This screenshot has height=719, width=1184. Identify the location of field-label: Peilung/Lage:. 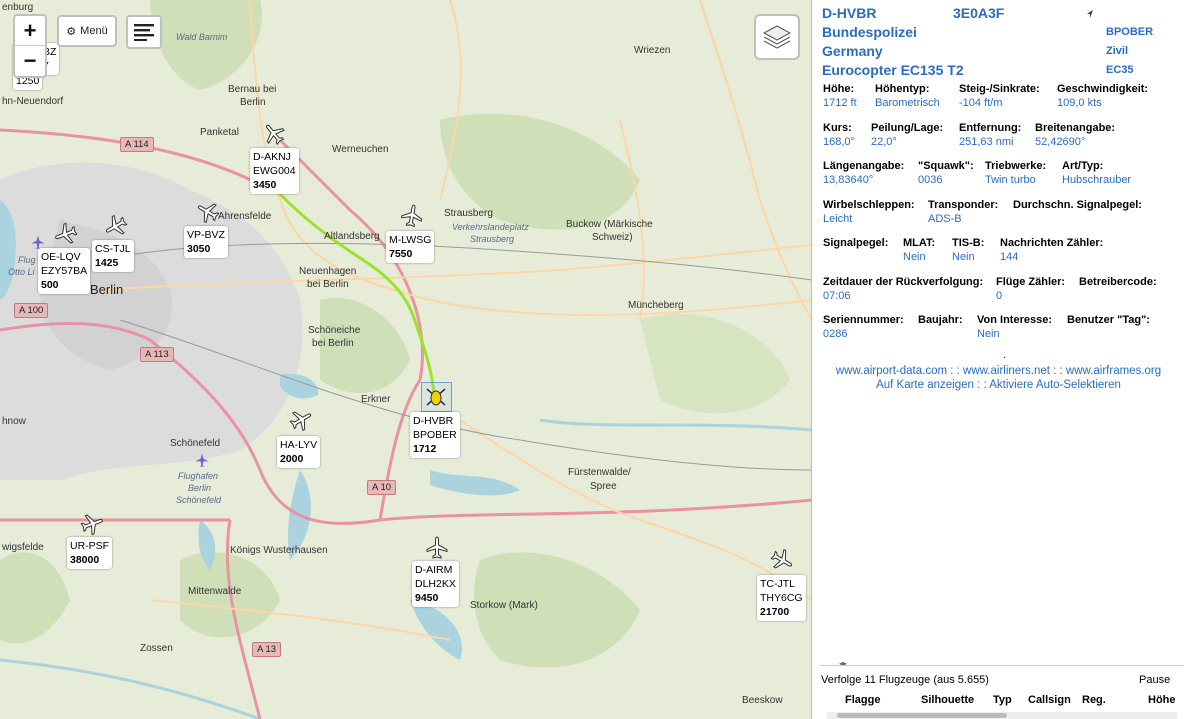
(907, 128).